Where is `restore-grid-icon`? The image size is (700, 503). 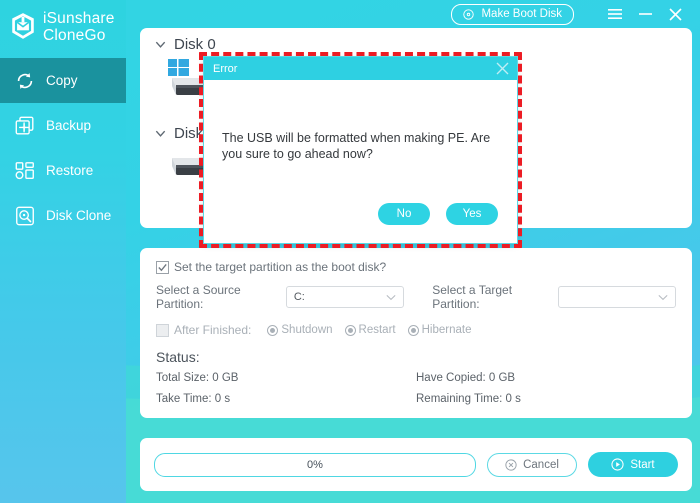 restore-grid-icon is located at coordinates (24, 170).